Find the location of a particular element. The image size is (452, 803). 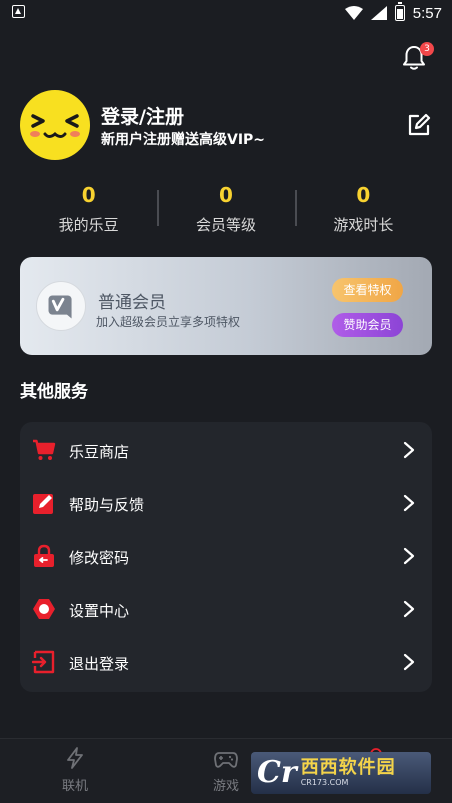

logout-icon is located at coordinates (43, 662).